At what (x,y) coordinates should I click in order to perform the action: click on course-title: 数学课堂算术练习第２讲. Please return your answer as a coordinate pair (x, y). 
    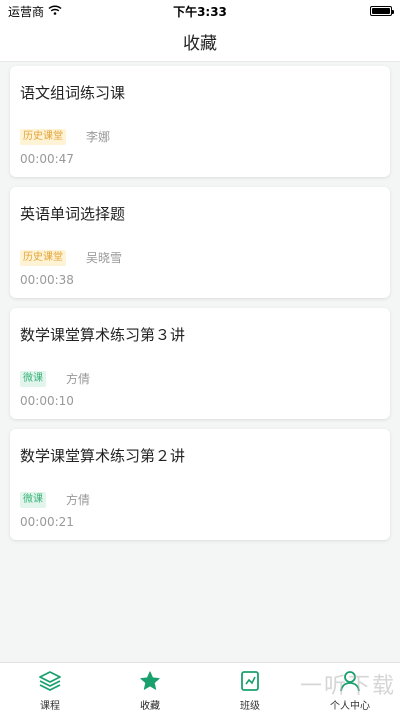
    Looking at the image, I should click on (103, 456).